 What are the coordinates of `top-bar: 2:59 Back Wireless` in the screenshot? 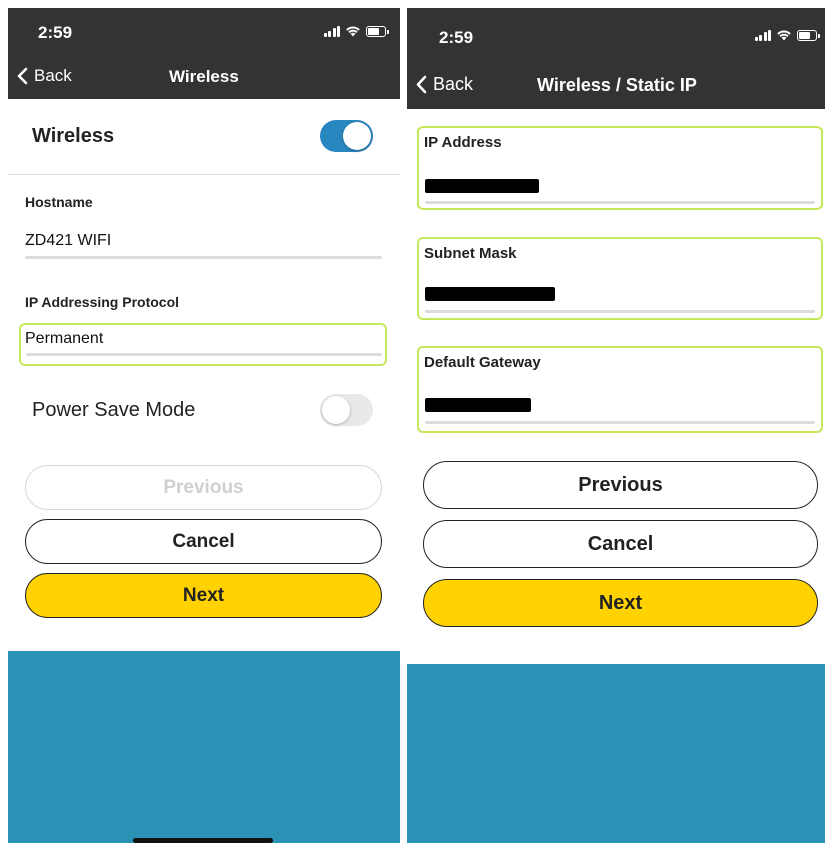 It's located at (204, 53).